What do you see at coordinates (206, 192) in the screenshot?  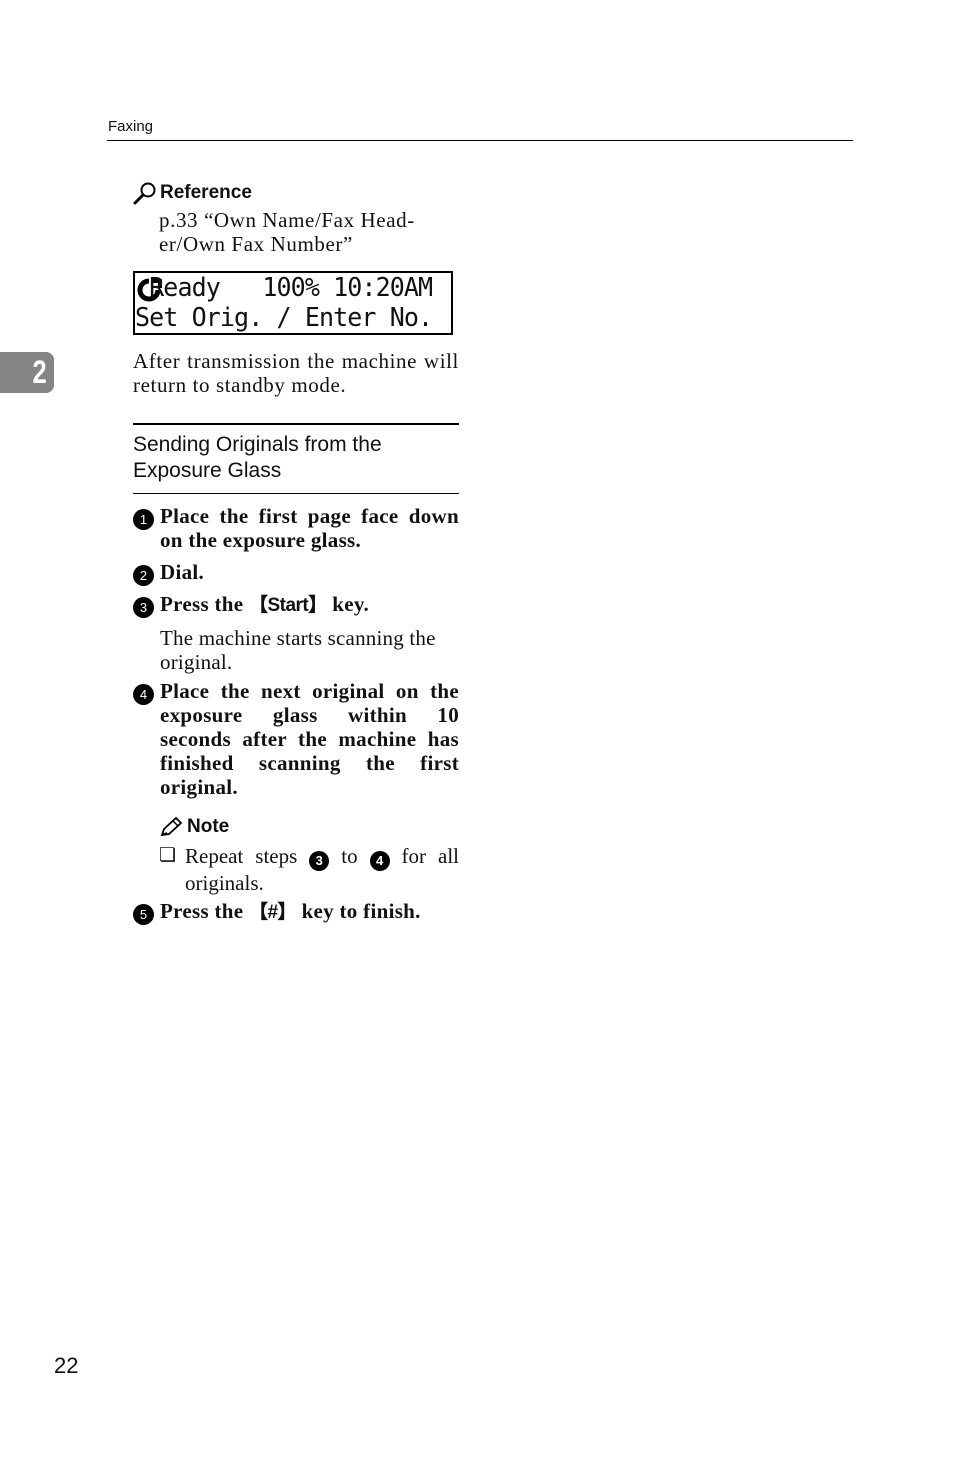 I see `reference-title: Reference` at bounding box center [206, 192].